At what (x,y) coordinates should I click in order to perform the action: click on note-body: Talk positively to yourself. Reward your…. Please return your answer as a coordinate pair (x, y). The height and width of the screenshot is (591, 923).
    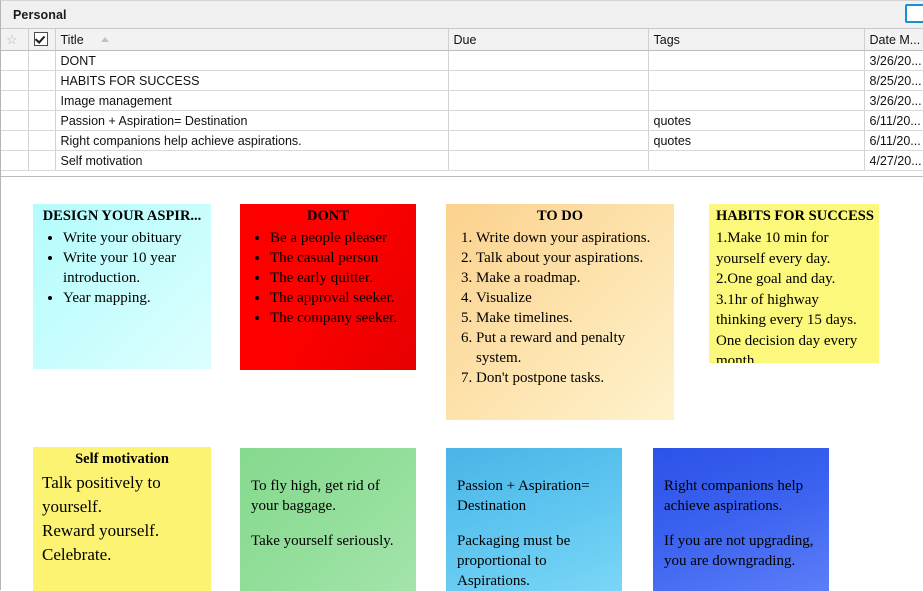
    Looking at the image, I should click on (122, 519).